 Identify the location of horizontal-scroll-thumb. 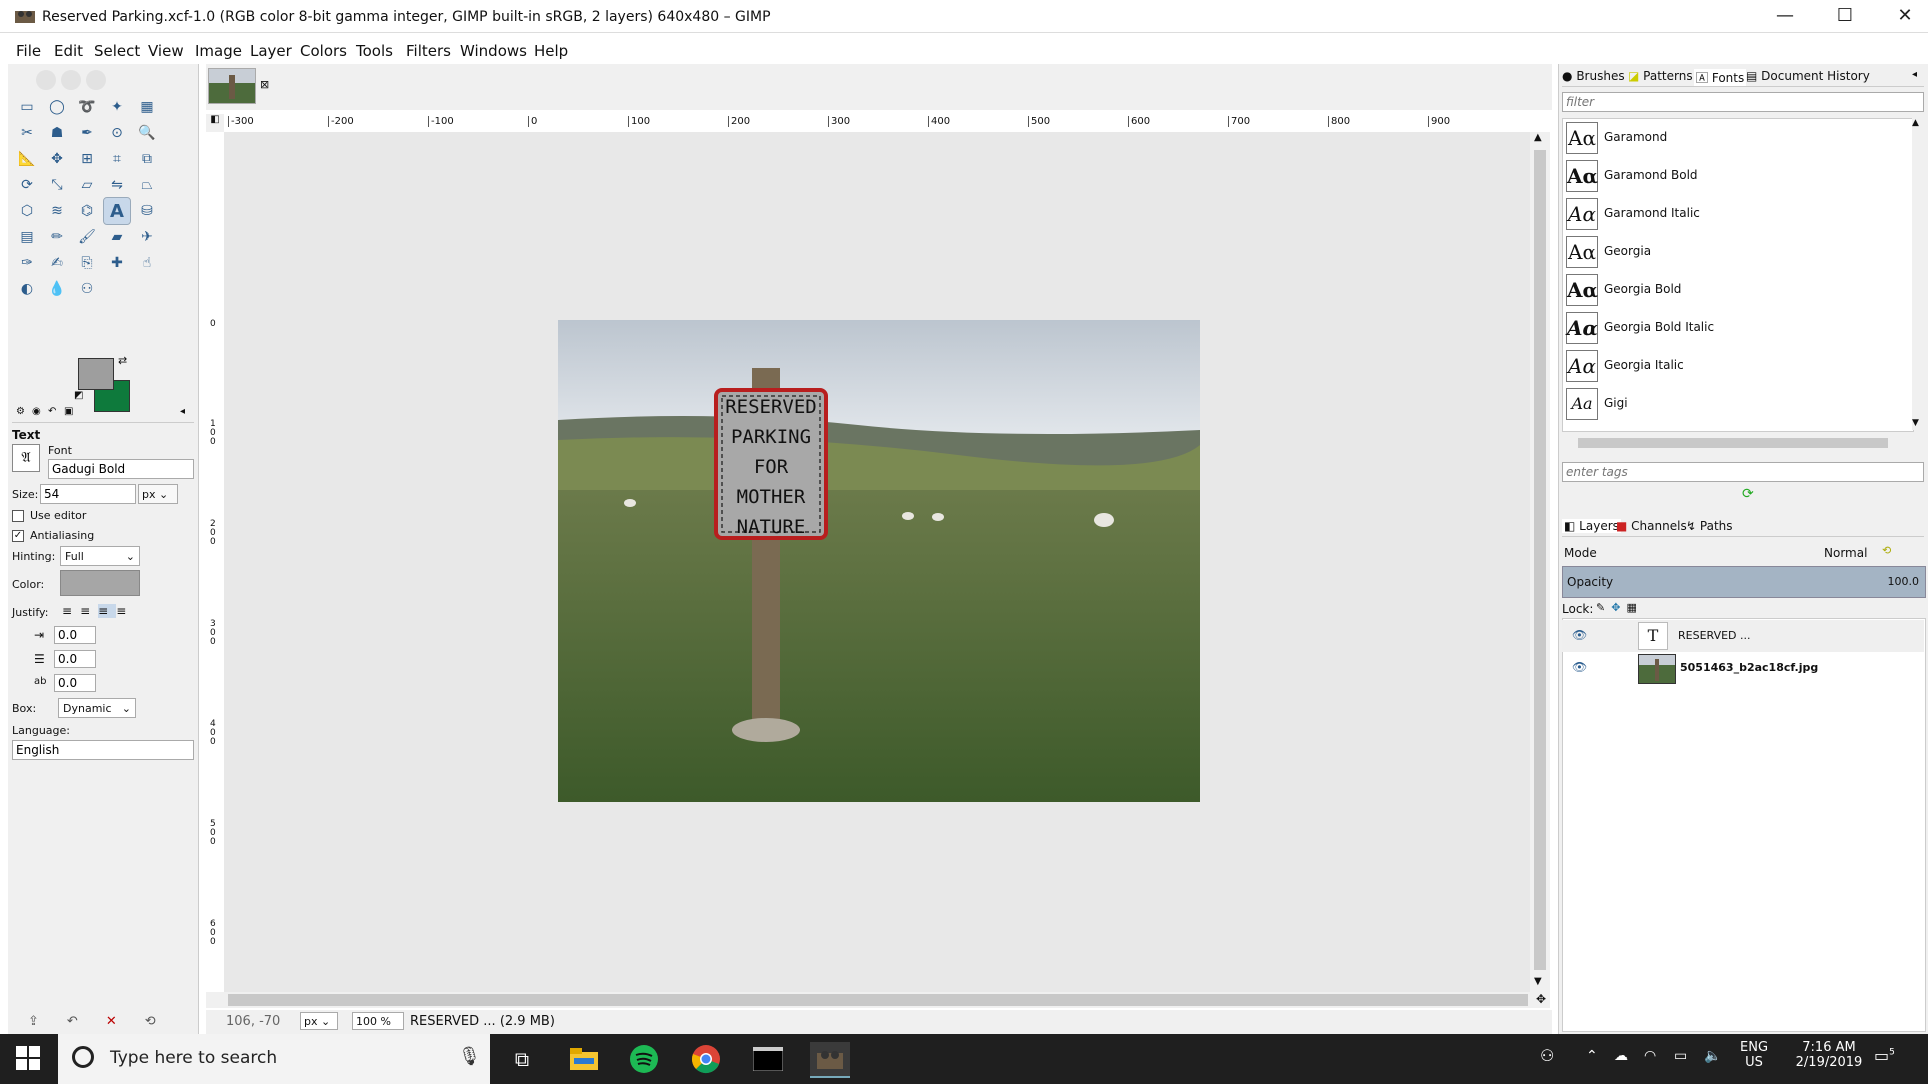
(878, 1000).